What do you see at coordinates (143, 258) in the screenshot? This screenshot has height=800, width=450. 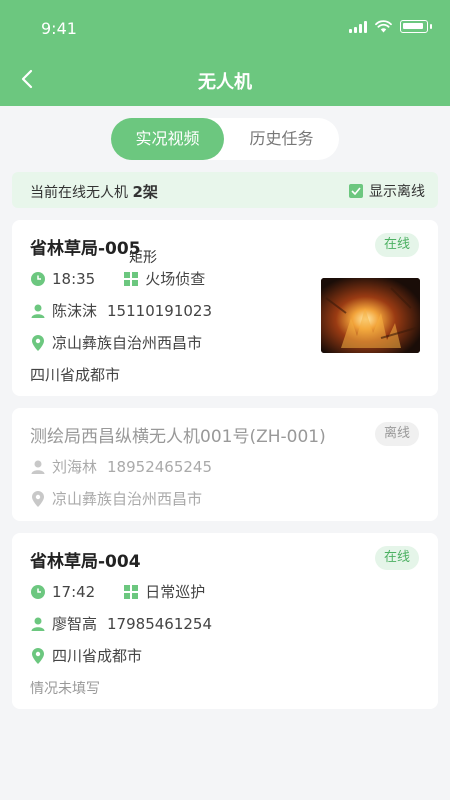 I see `floating-label: 矩形` at bounding box center [143, 258].